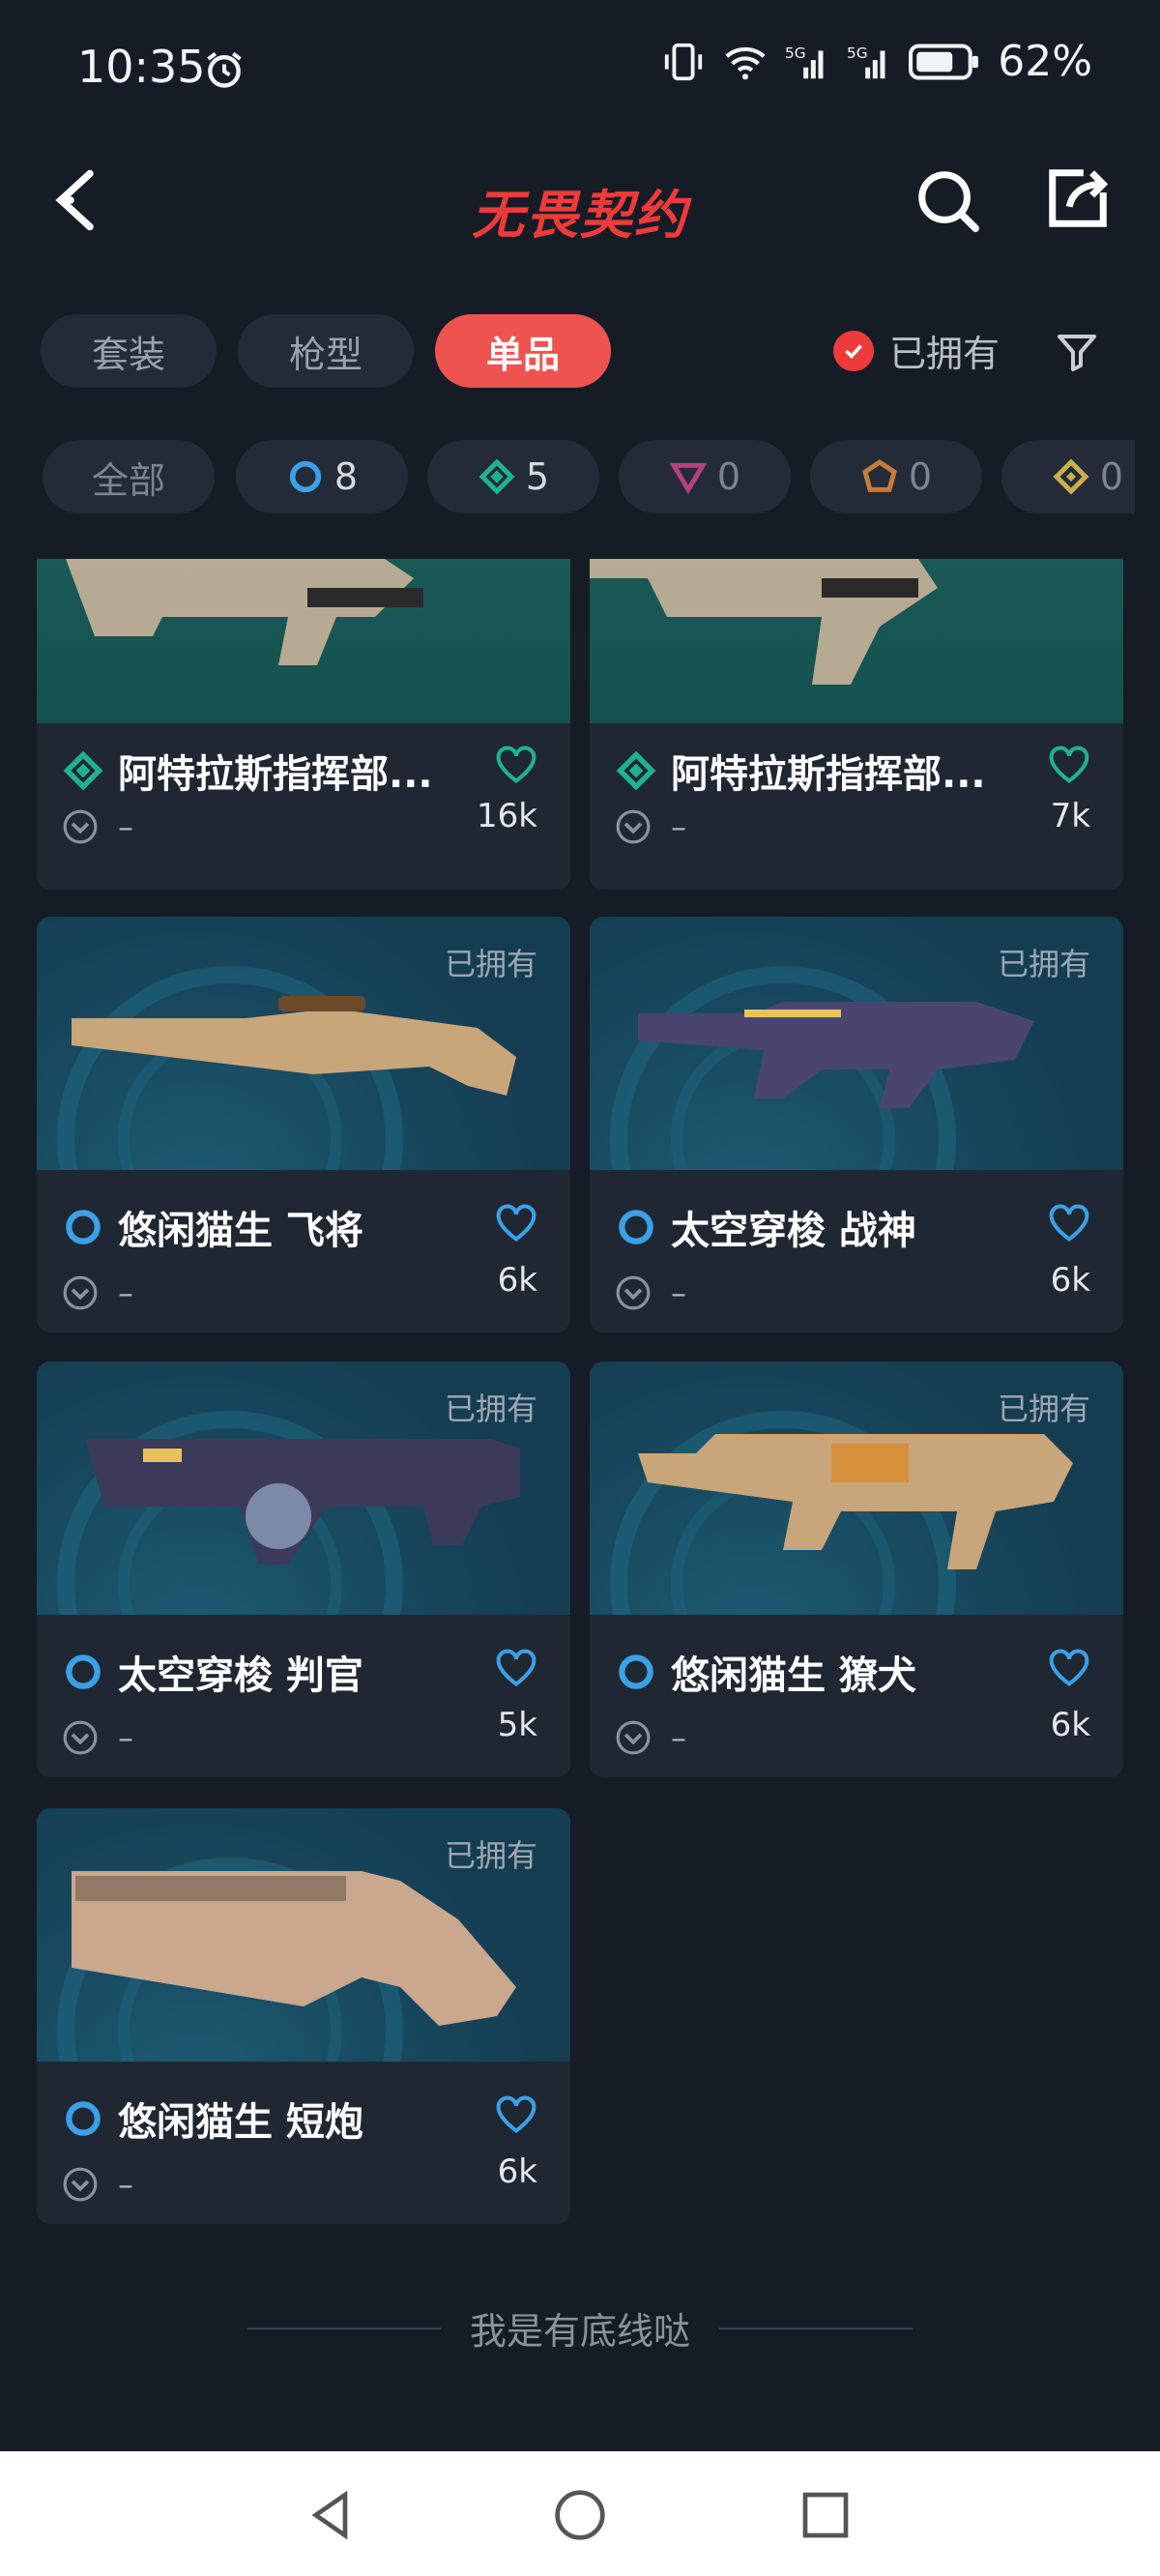 The image size is (1160, 2576). I want to click on rarity-chip-select: 8, so click(322, 476).